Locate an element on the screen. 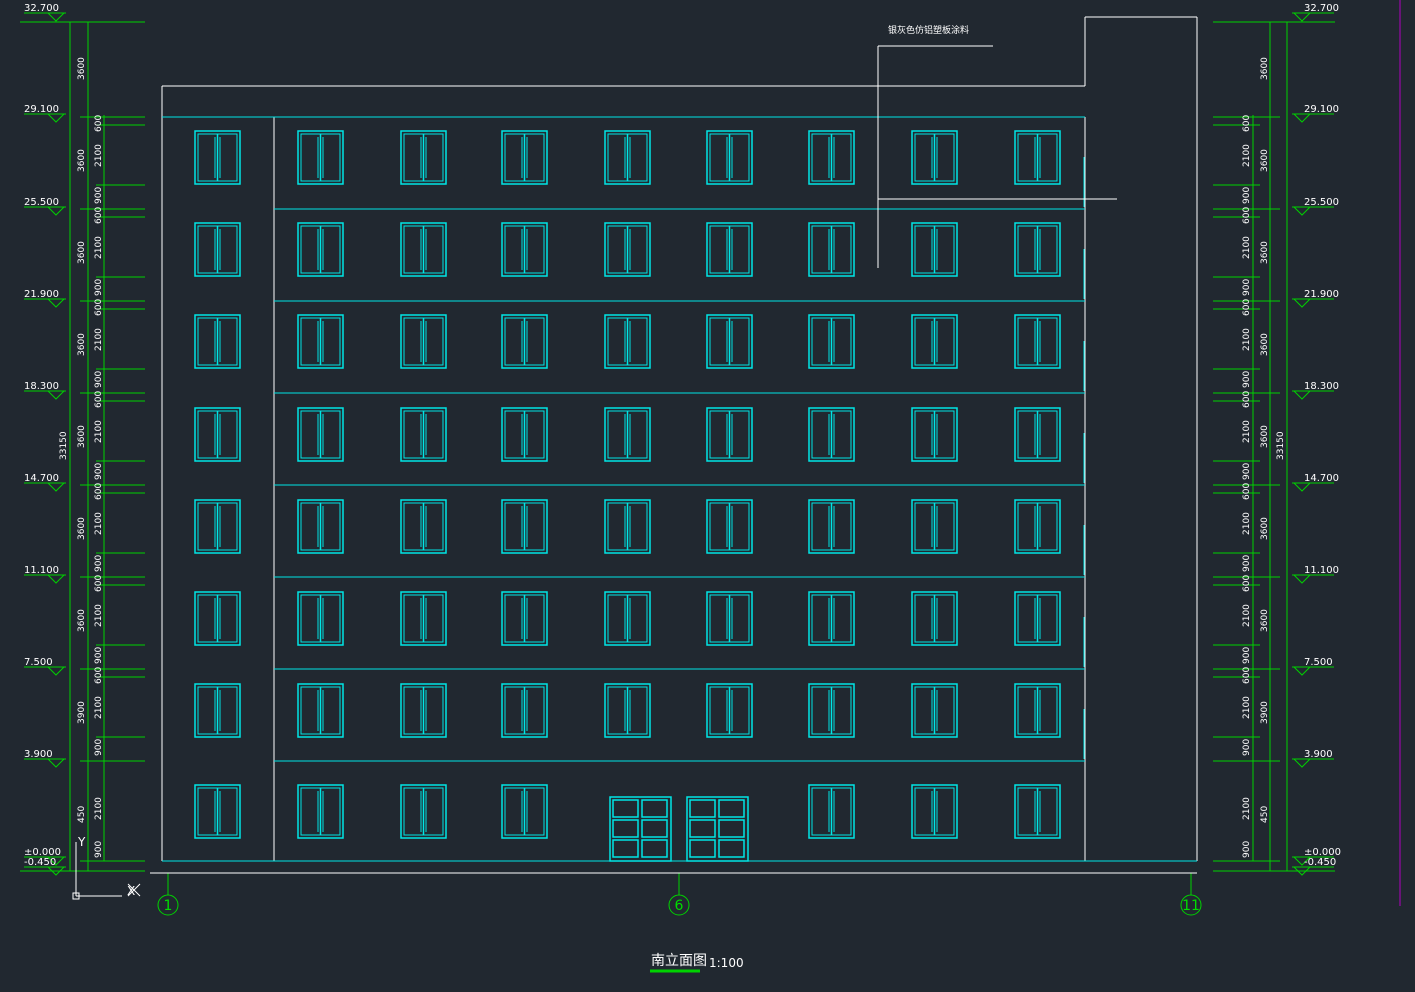 The image size is (1415, 992). level-label-right: 3.900 is located at coordinates (1318, 754).